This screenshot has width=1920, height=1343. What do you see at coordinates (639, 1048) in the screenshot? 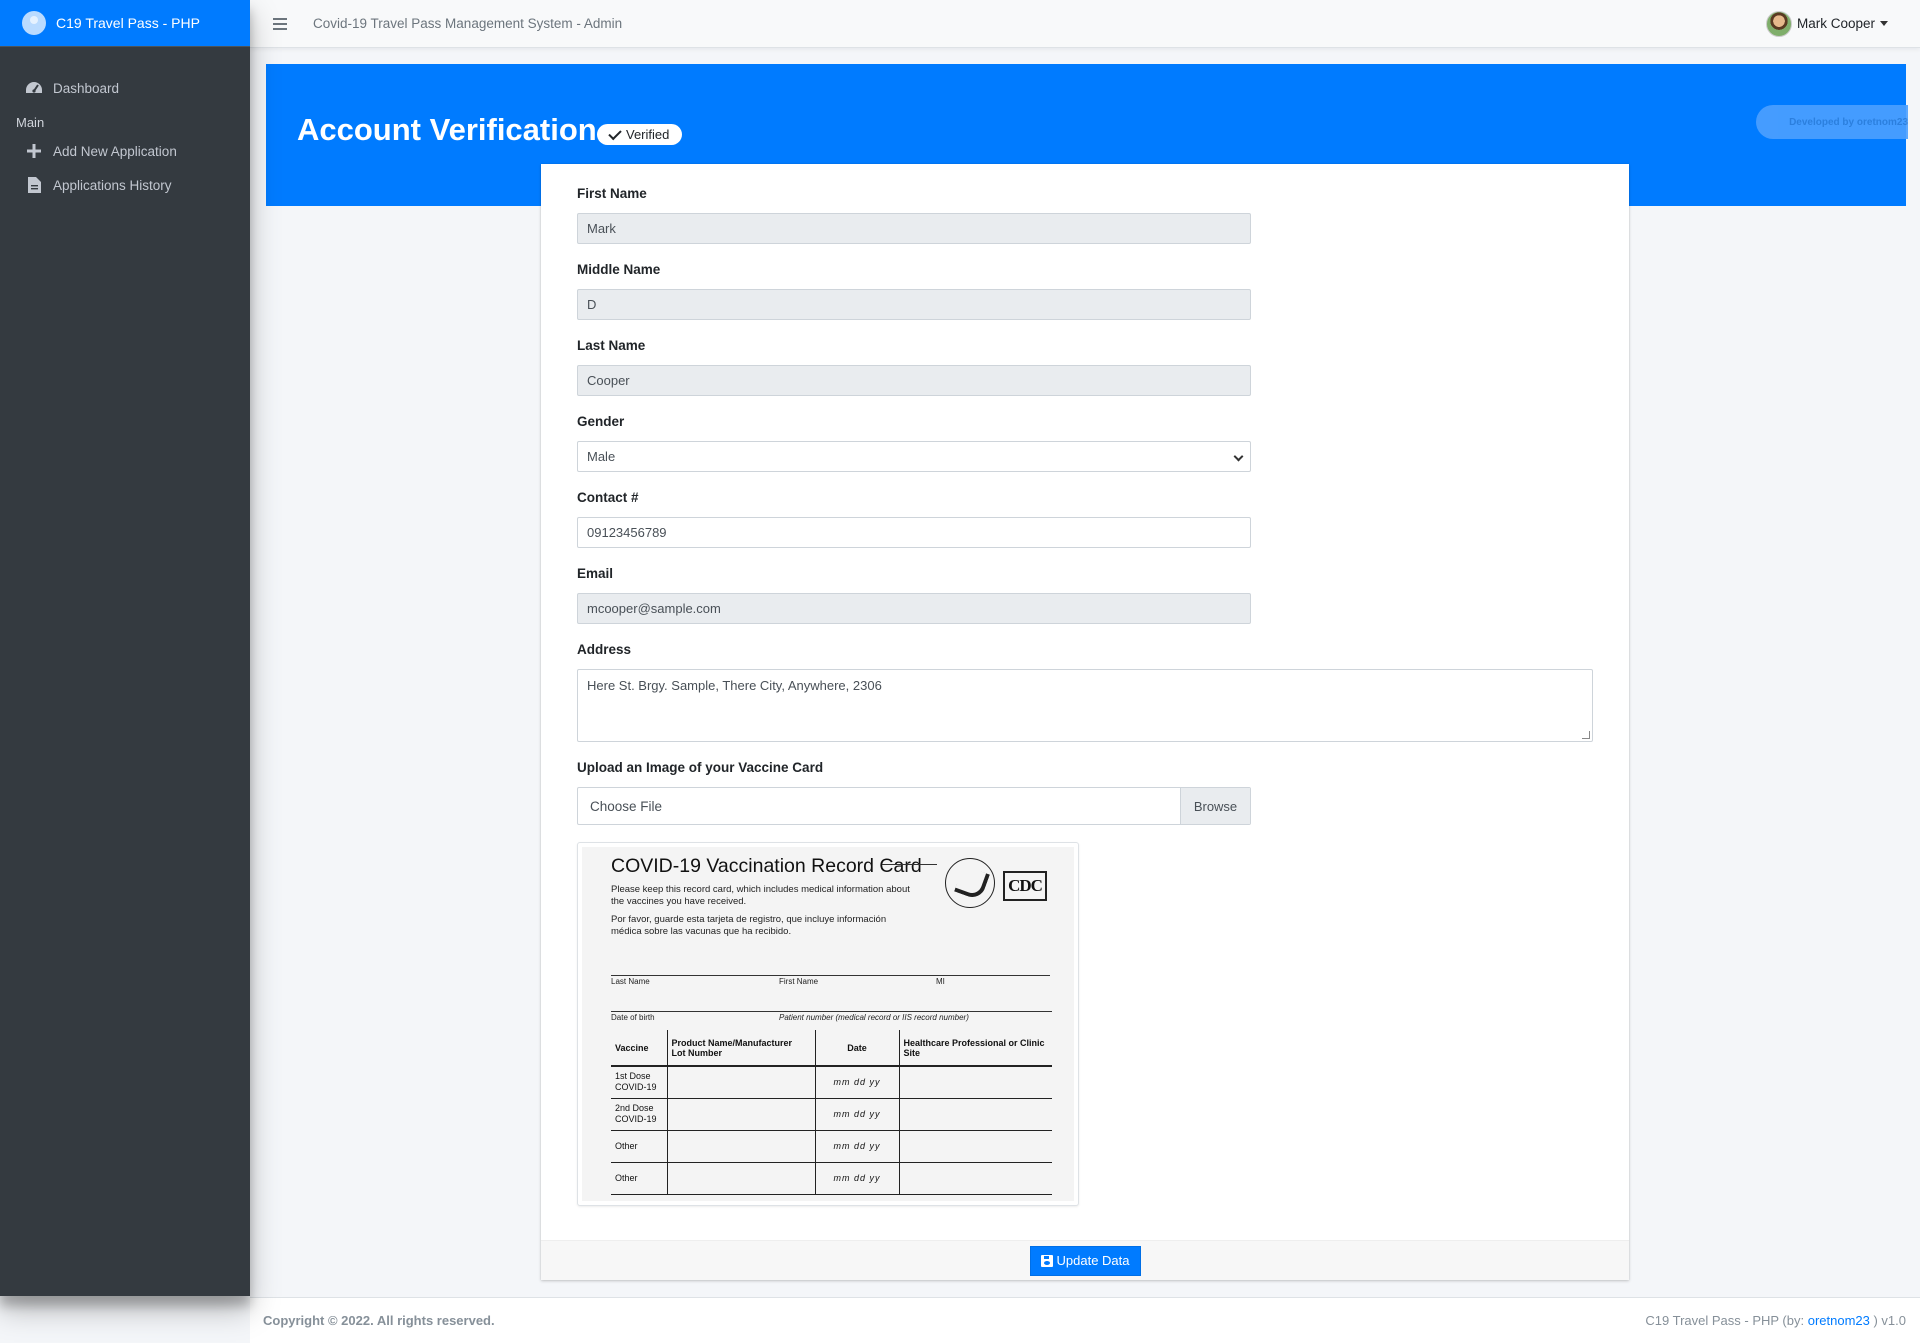
I see `col-vaccine: Vaccine` at bounding box center [639, 1048].